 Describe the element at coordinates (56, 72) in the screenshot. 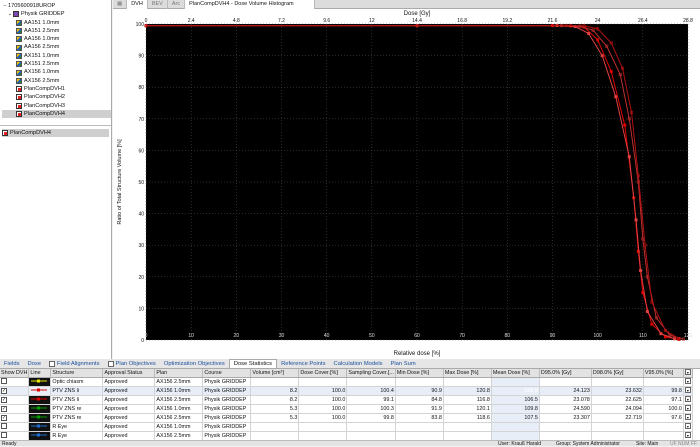

I see `tree-plan-item: AX156 1.0mm` at that location.